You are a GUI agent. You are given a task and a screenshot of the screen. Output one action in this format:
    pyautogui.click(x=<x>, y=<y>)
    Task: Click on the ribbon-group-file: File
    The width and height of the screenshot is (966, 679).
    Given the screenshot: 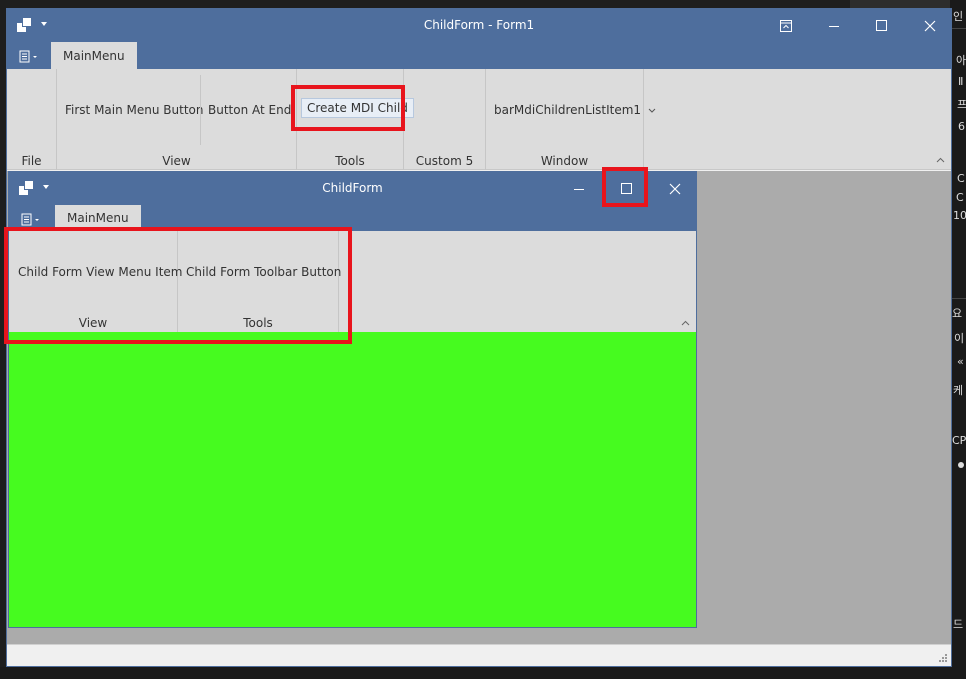 What is the action you would take?
    pyautogui.click(x=32, y=119)
    